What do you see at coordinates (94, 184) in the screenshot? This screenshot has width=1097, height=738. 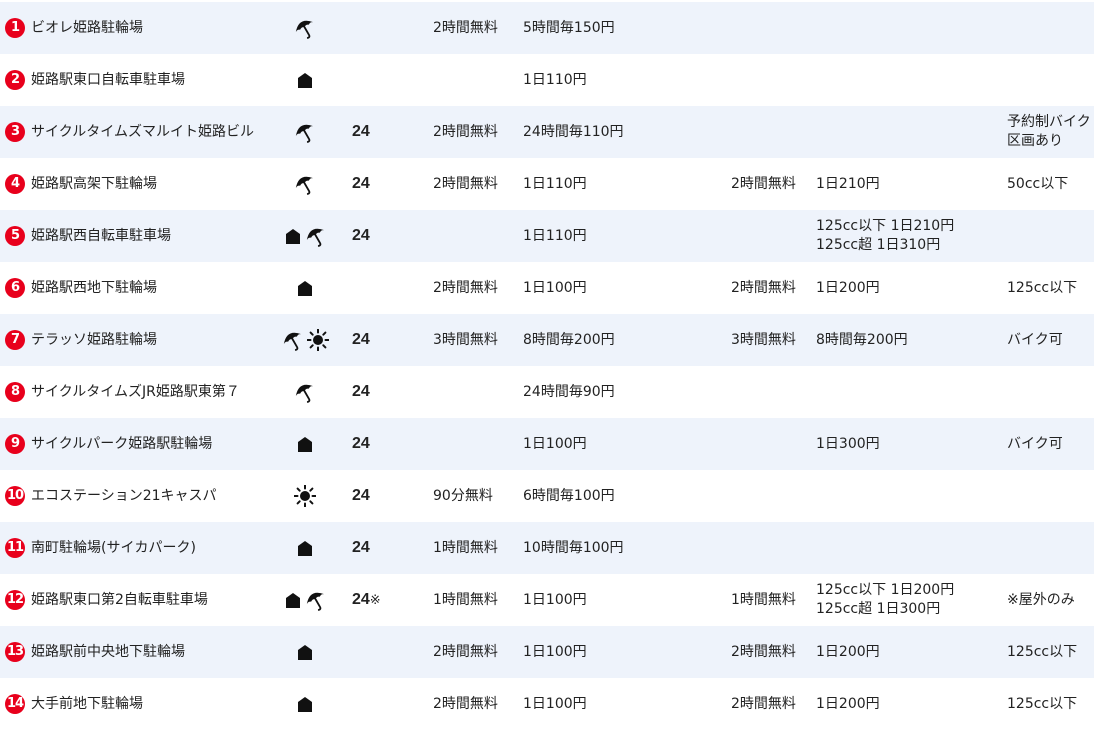 I see `lot-name: 姫路駅高架下駐輪場` at bounding box center [94, 184].